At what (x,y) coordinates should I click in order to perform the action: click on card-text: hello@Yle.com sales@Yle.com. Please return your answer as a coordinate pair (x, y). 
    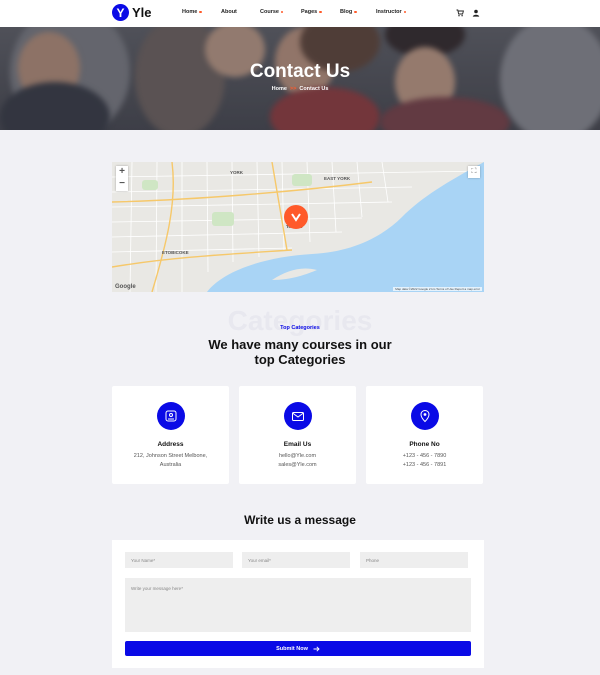
    Looking at the image, I should click on (297, 461).